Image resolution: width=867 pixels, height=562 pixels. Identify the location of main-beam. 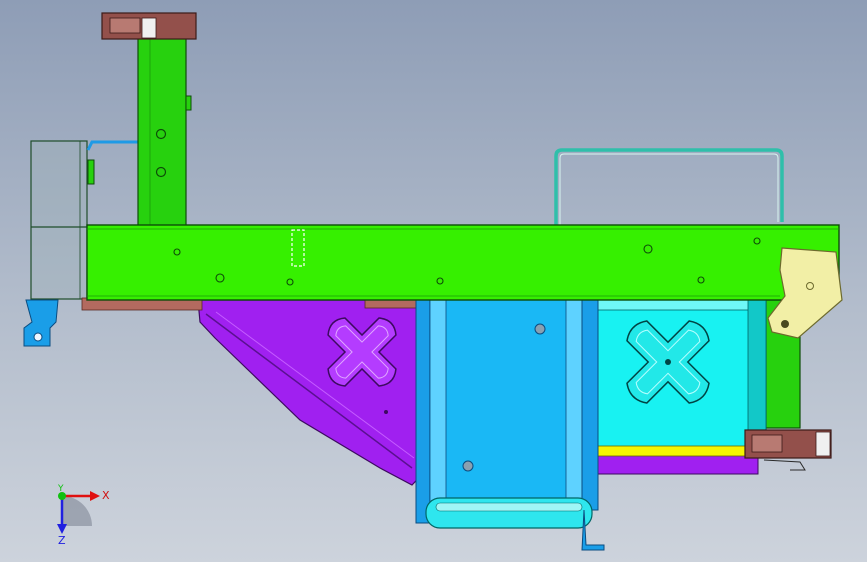
(463, 262).